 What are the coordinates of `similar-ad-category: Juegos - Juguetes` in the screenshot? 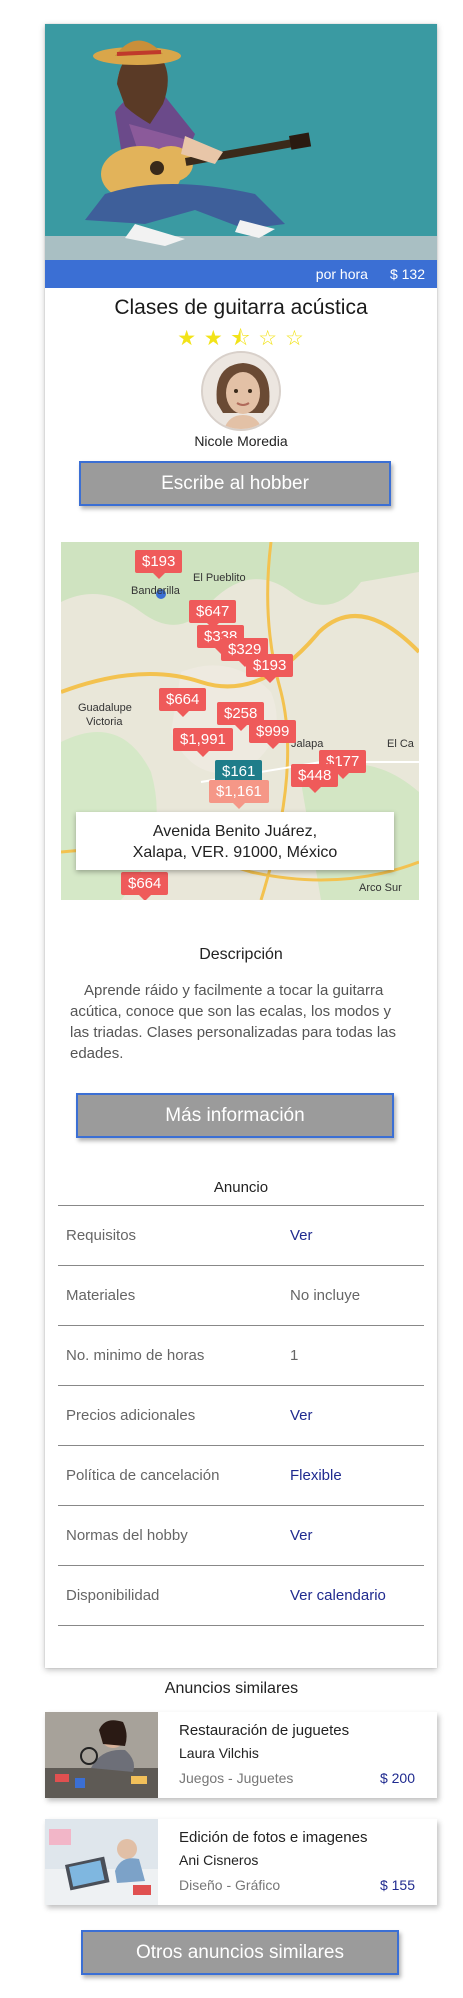 It's located at (236, 1778).